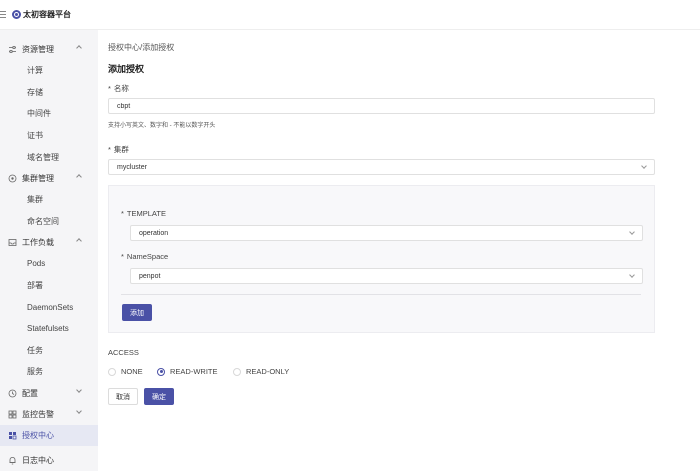 The image size is (700, 471). Describe the element at coordinates (49, 157) in the screenshot. I see `sidebar-item-domains: 域名管理` at that location.